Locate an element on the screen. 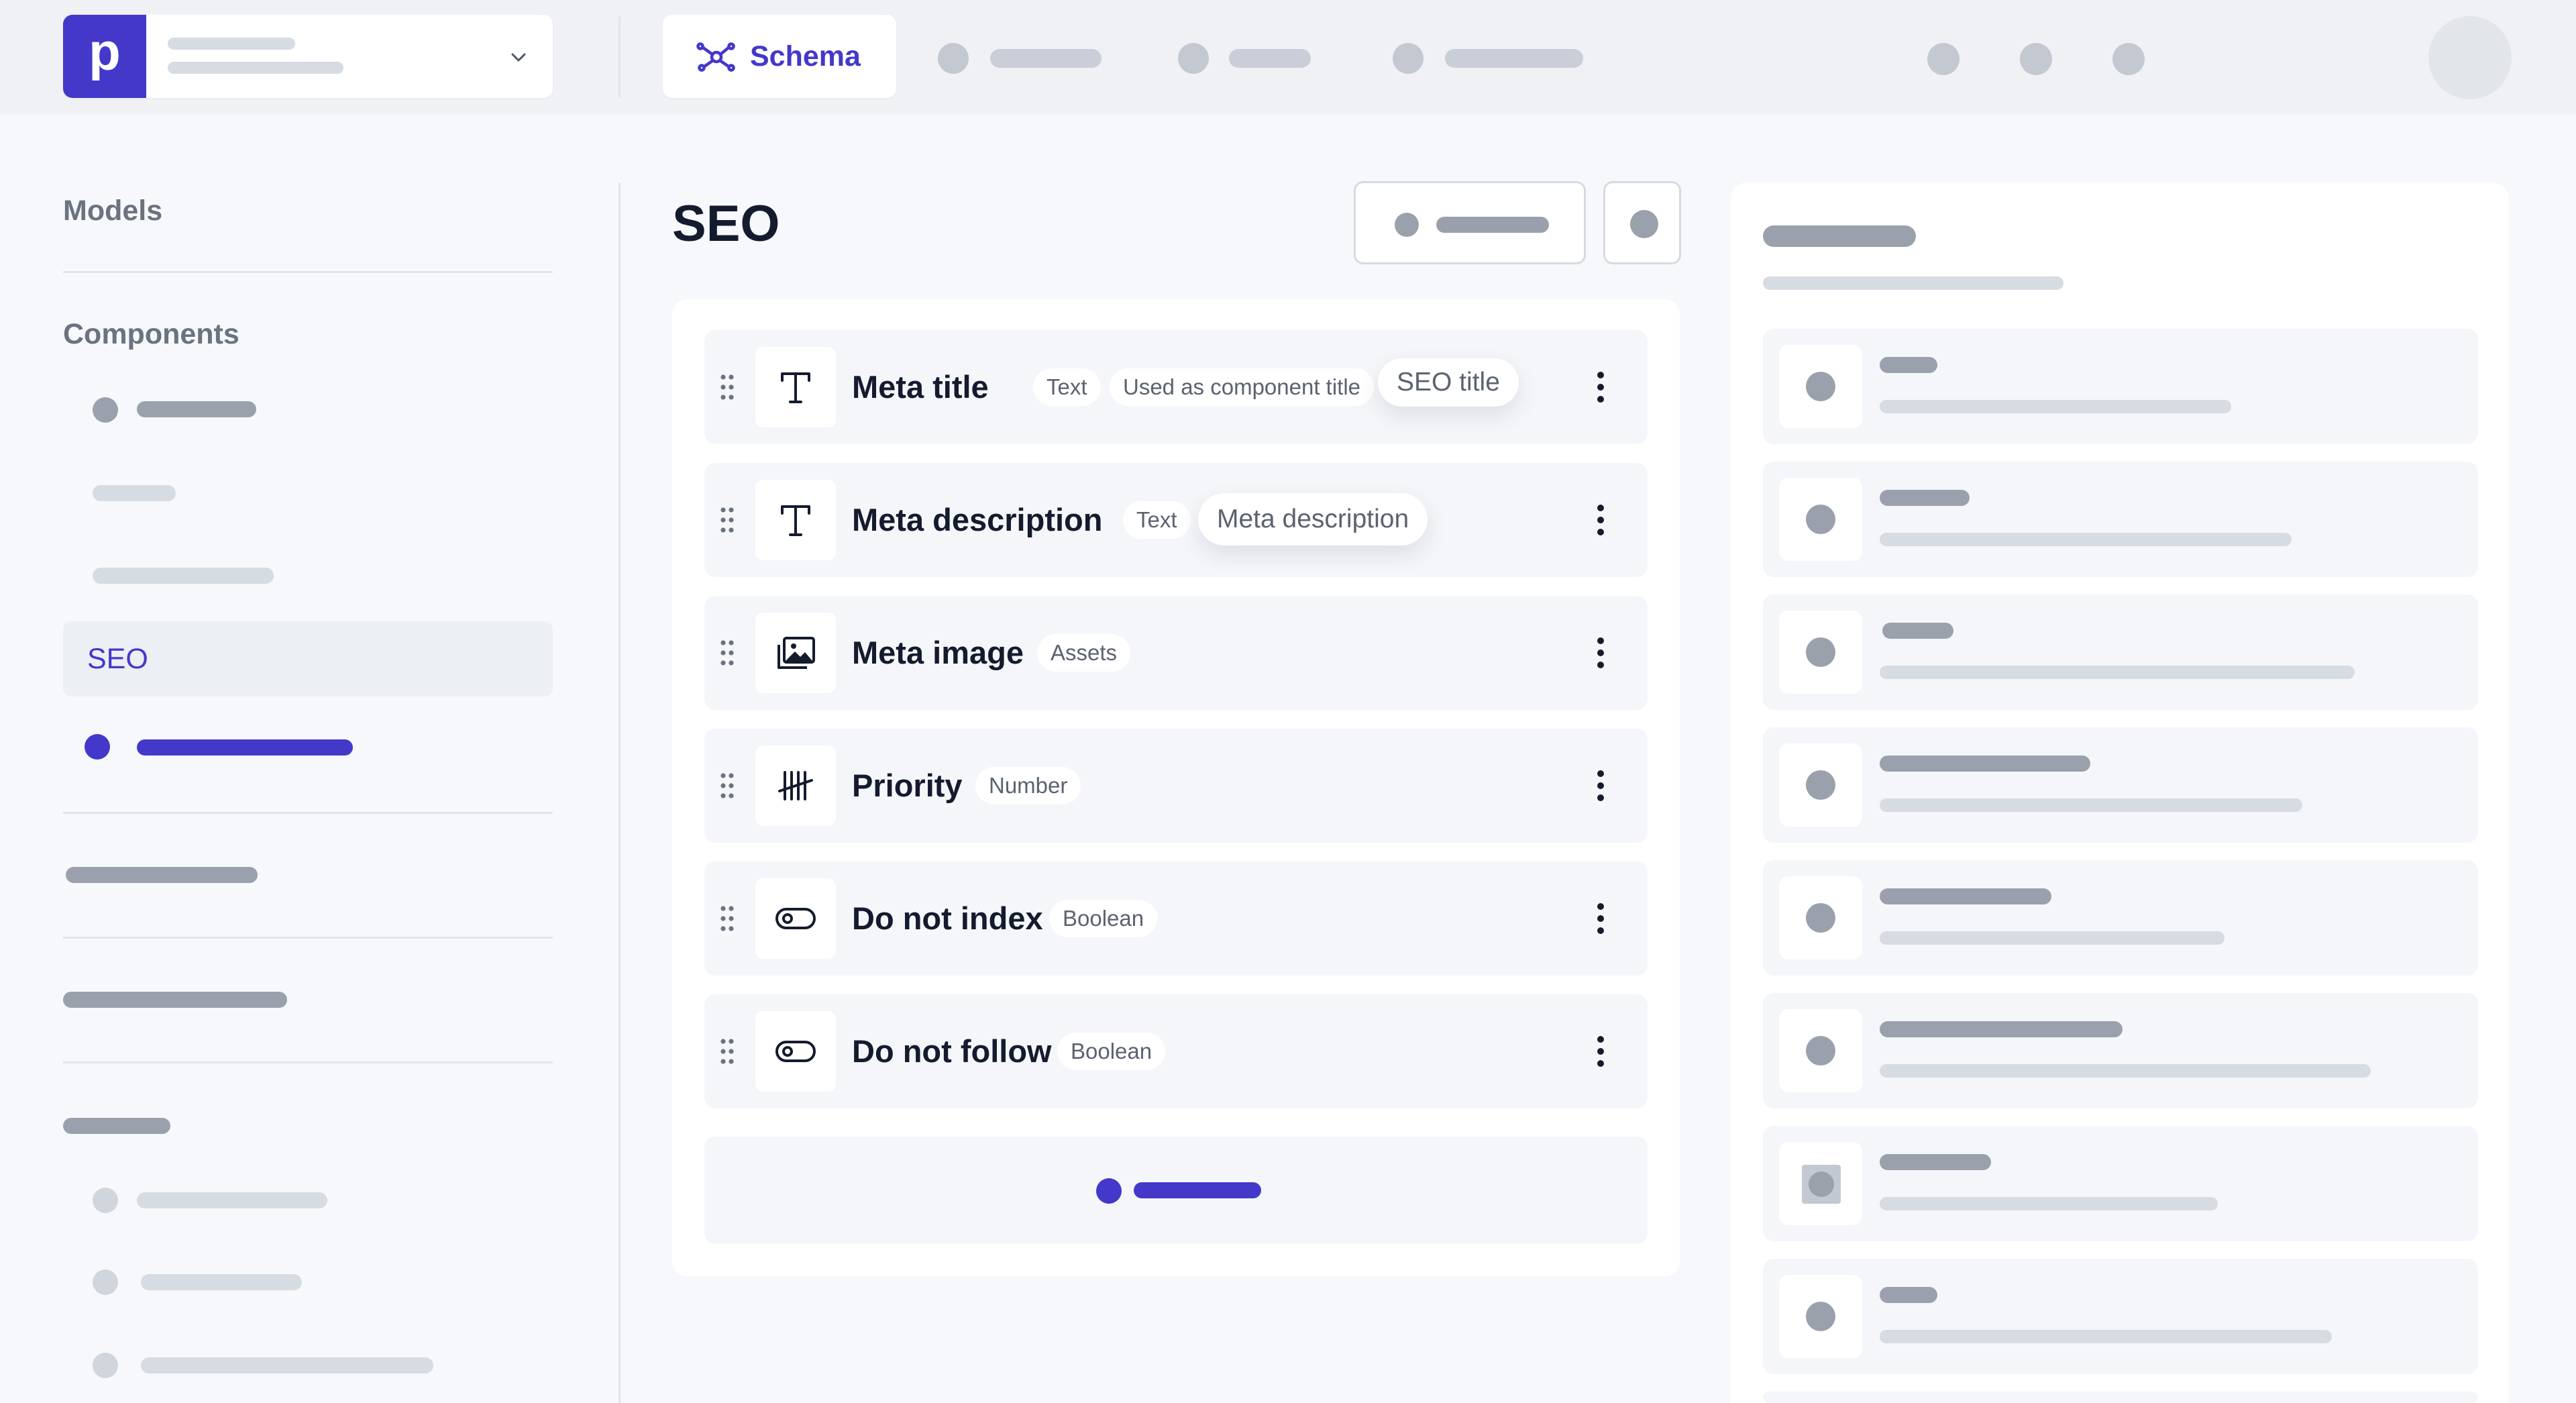 Image resolution: width=2576 pixels, height=1403 pixels. field-row-priority: Priority Number is located at coordinates (1176, 786).